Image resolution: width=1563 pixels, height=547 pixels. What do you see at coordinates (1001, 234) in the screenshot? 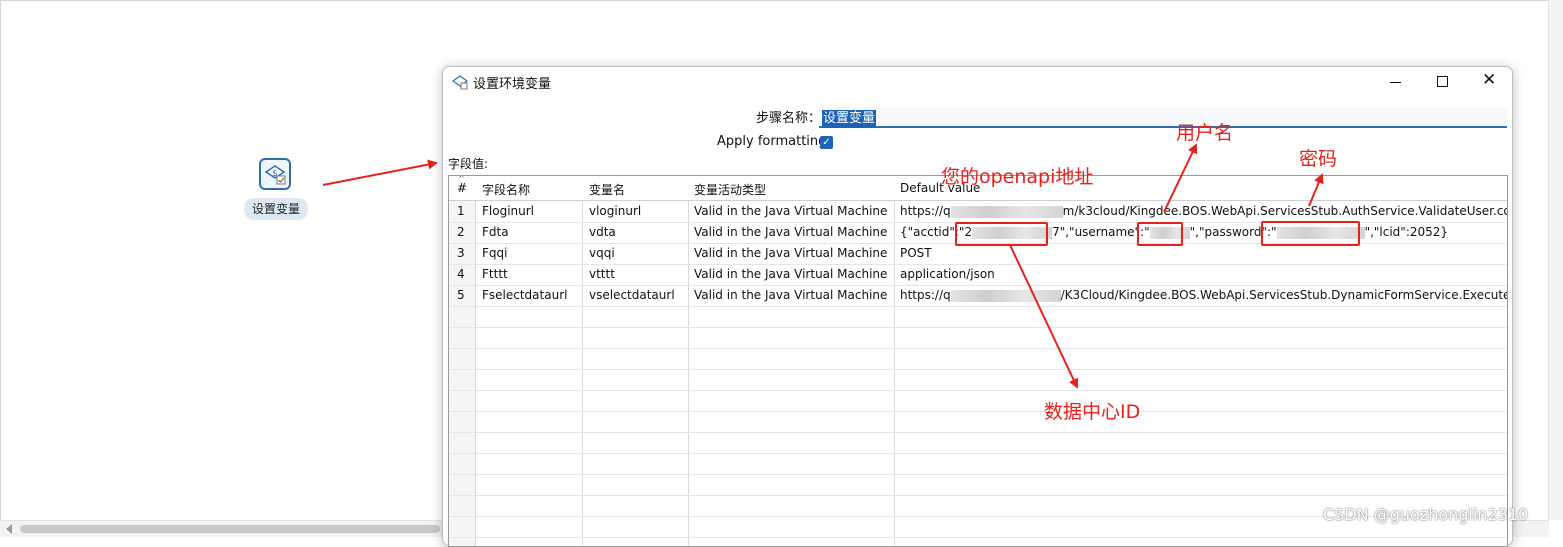
I see `highlight-acctid` at bounding box center [1001, 234].